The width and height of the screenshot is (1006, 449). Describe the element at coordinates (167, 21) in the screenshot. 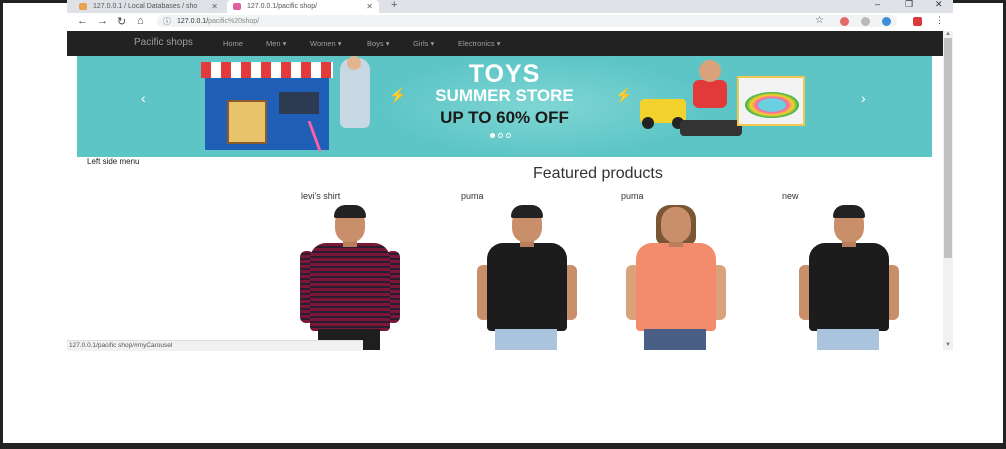

I see `info-icon: ⓘ` at that location.